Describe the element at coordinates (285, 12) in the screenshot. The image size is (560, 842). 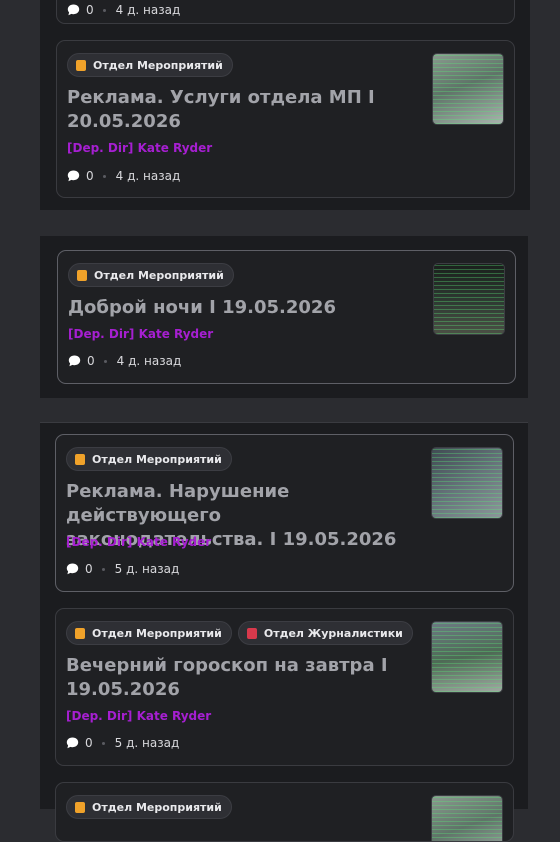
I see `post-card-partial: 0 4 д. назад` at that location.